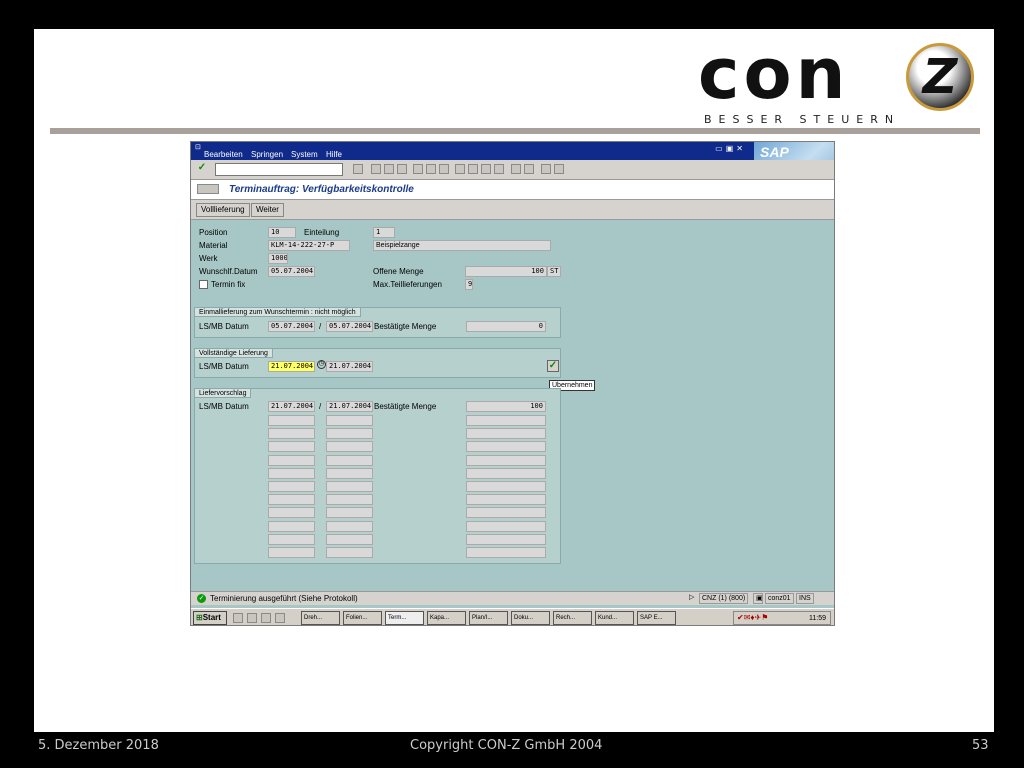 The image size is (1024, 768). I want to click on window-controls: ▭▣✕, so click(730, 148).